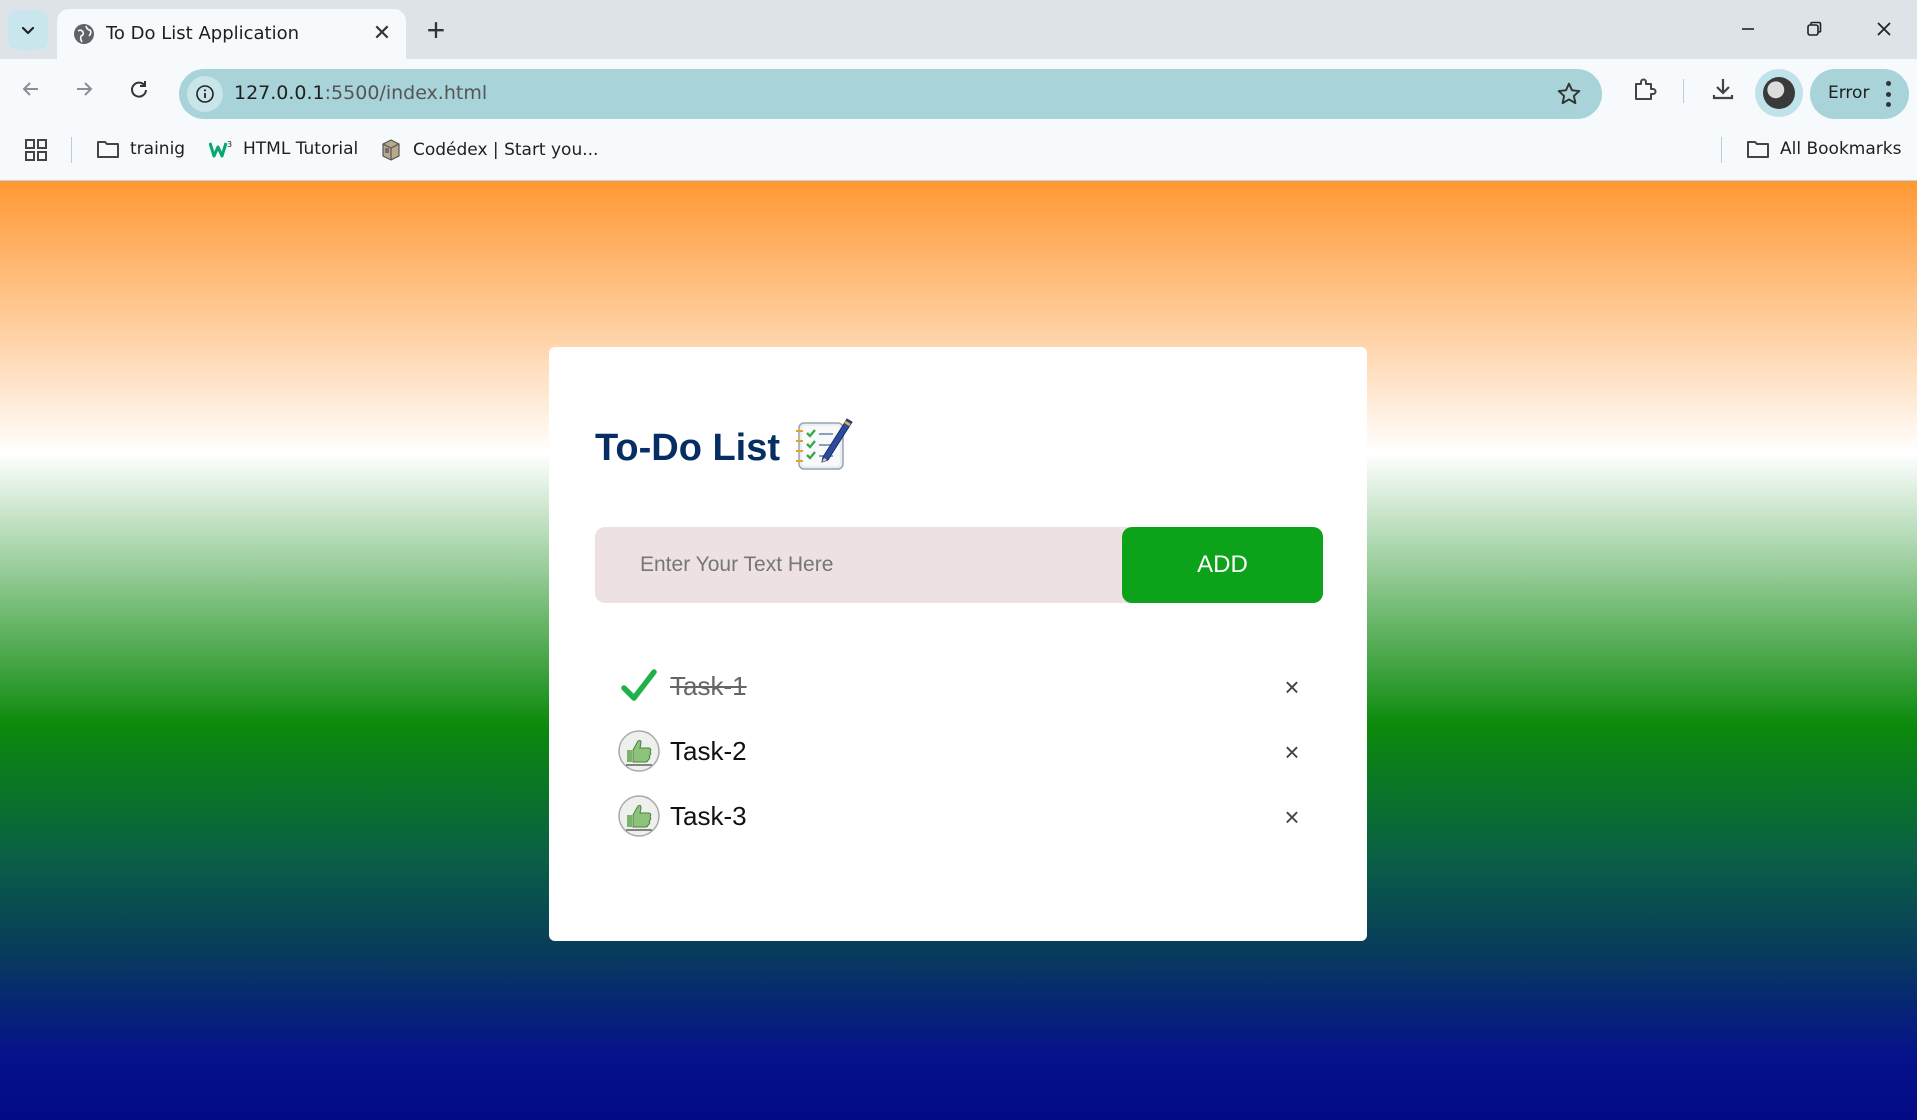 This screenshot has width=1917, height=1120. I want to click on download-icon, so click(1723, 89).